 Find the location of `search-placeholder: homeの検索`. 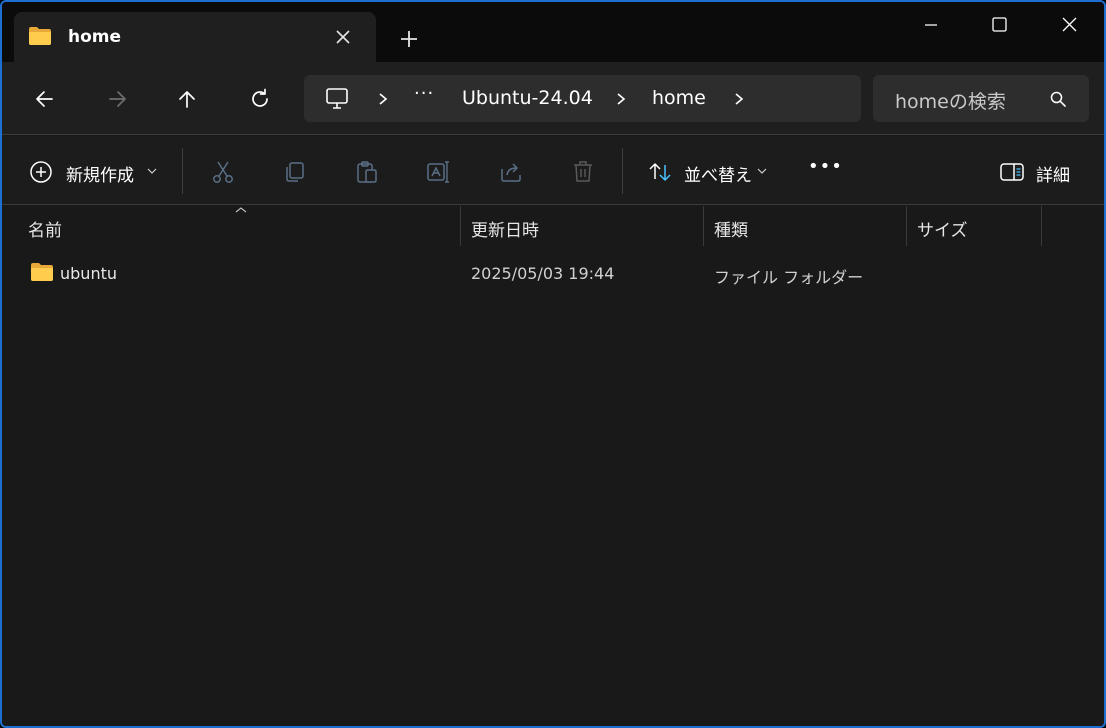

search-placeholder: homeの検索 is located at coordinates (950, 100).